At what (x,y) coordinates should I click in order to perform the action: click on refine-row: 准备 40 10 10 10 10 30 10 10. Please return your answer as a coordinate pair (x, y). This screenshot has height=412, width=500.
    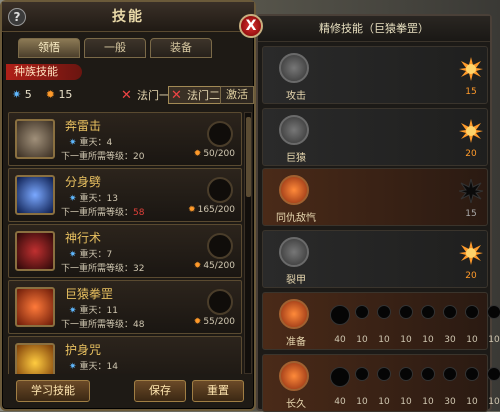
    Looking at the image, I should click on (381, 321).